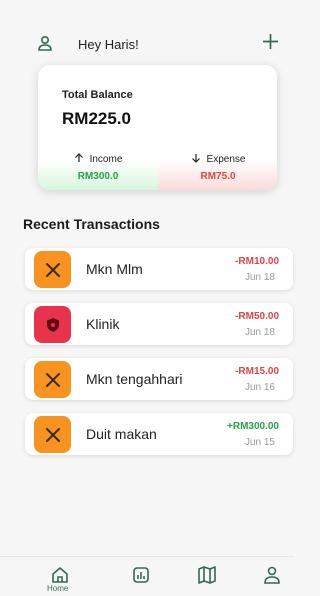 The image size is (320, 596). I want to click on transaction-item: Mkn tengahhari -RM15.00 Jun 16, so click(159, 379).